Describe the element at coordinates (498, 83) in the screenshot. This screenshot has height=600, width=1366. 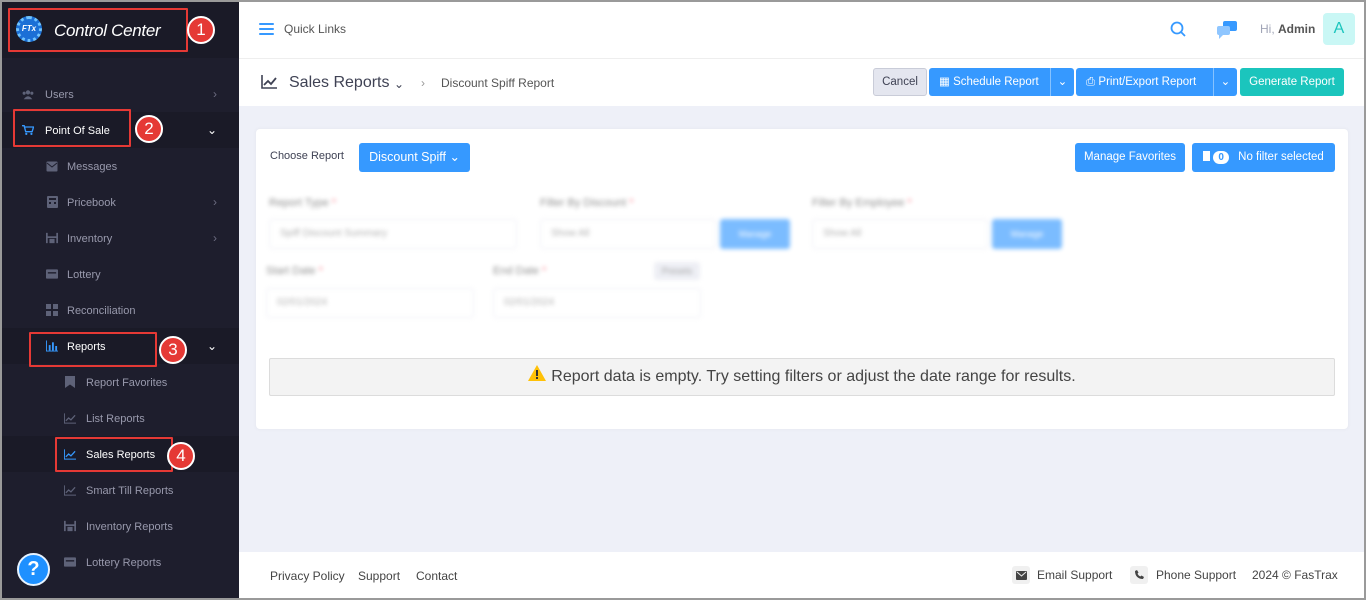
I see `breadcrumb: Discount Spiff Report` at that location.